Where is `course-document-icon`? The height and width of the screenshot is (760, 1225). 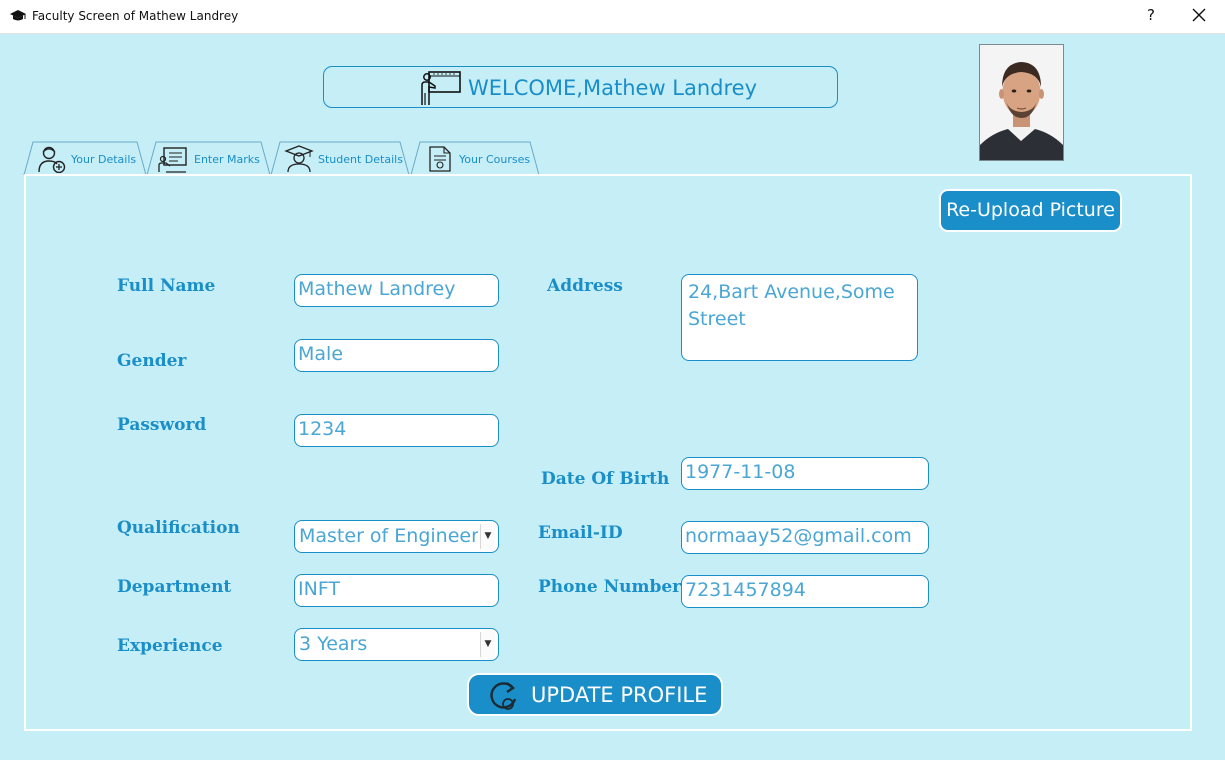 course-document-icon is located at coordinates (440, 159).